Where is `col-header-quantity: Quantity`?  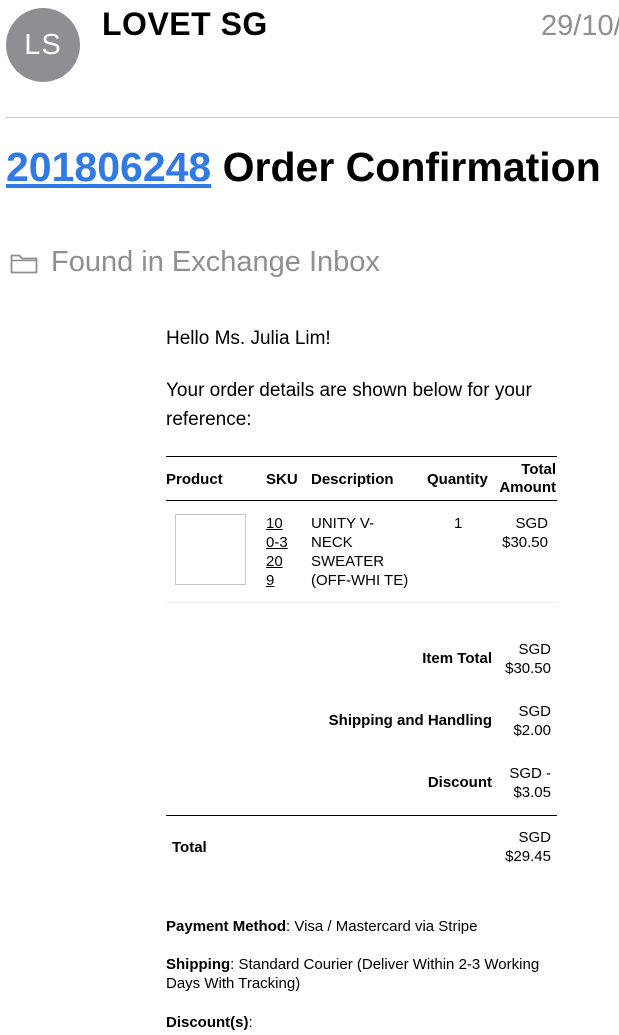 col-header-quantity: Quantity is located at coordinates (457, 479).